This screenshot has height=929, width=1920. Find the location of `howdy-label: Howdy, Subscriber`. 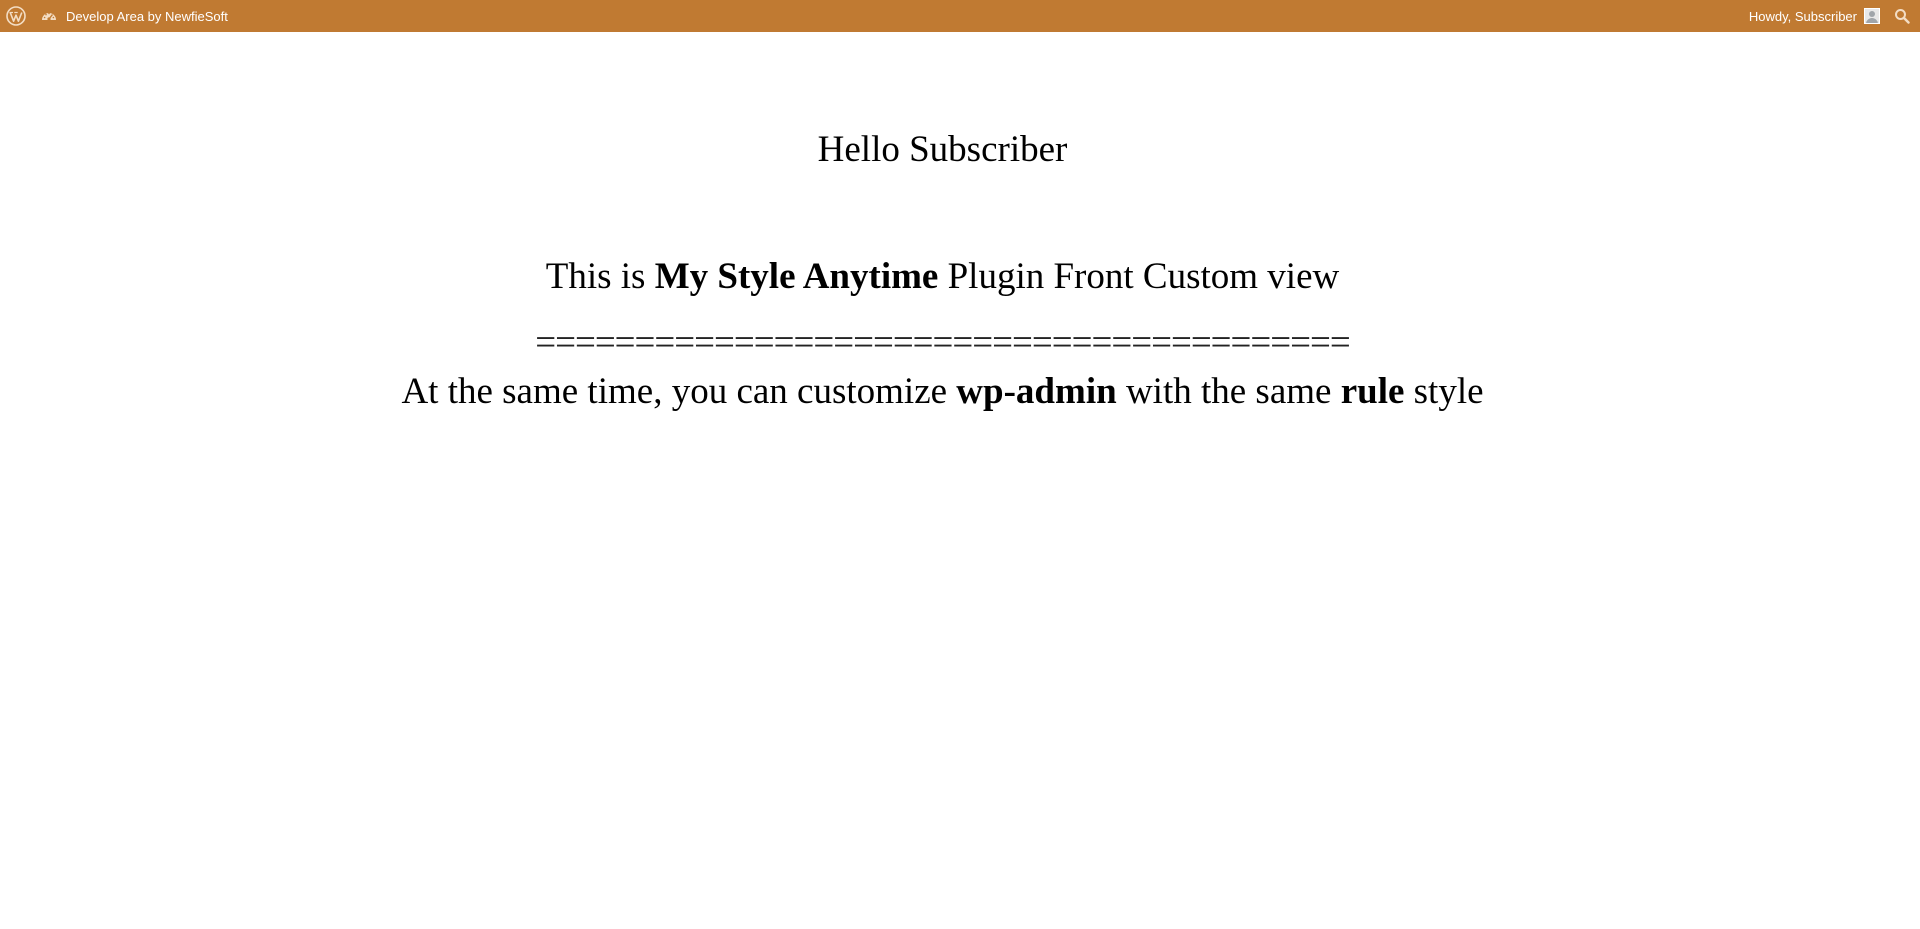

howdy-label: Howdy, Subscriber is located at coordinates (1802, 16).